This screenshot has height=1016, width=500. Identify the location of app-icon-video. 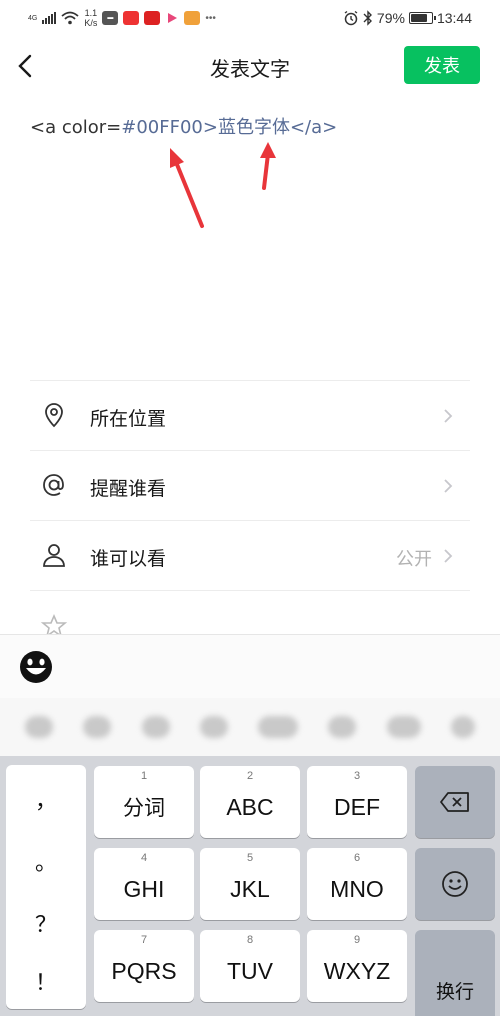
(173, 18).